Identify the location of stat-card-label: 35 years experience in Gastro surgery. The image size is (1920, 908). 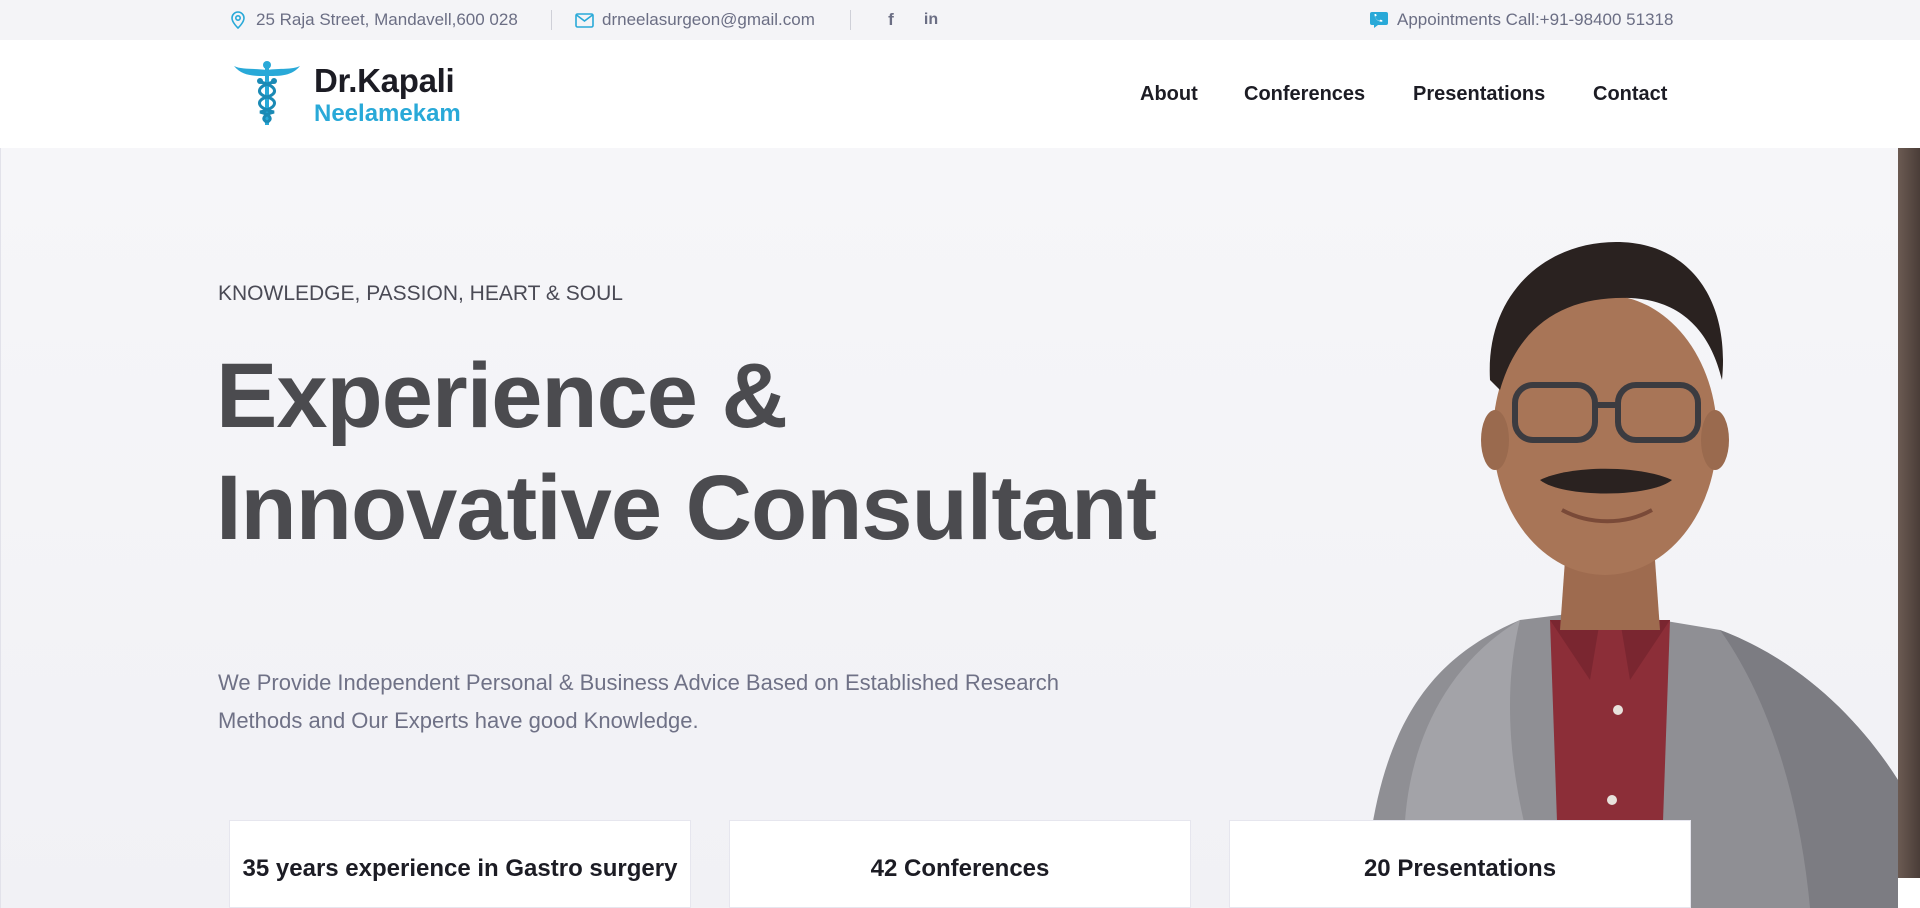
(460, 868).